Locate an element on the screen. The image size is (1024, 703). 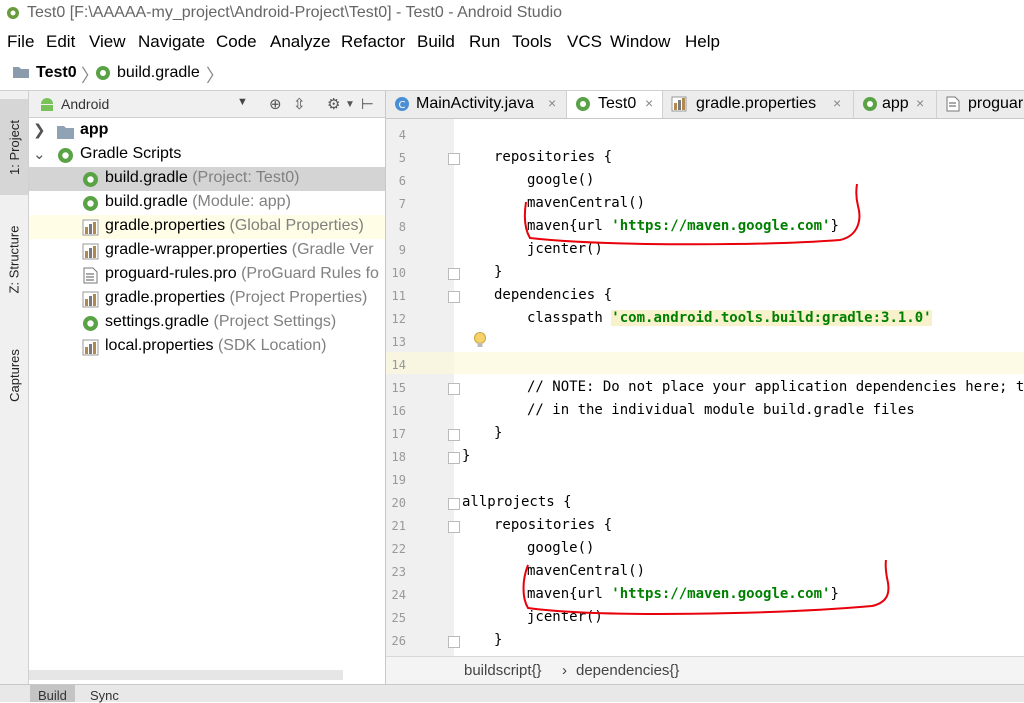
left-tool-strip: 1: Project Z: Structure Captures is located at coordinates (14, 396).